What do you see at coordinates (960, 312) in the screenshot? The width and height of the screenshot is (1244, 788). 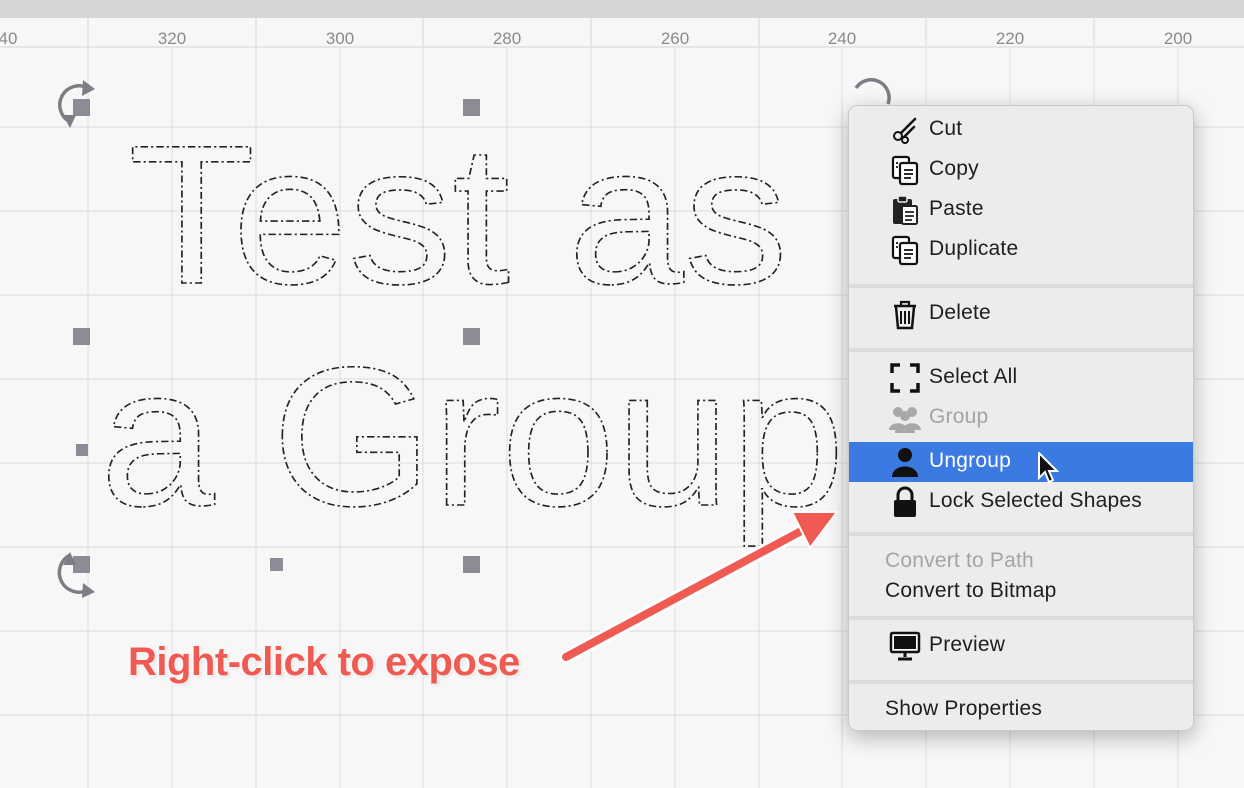 I see `menu-item-label: Delete` at bounding box center [960, 312].